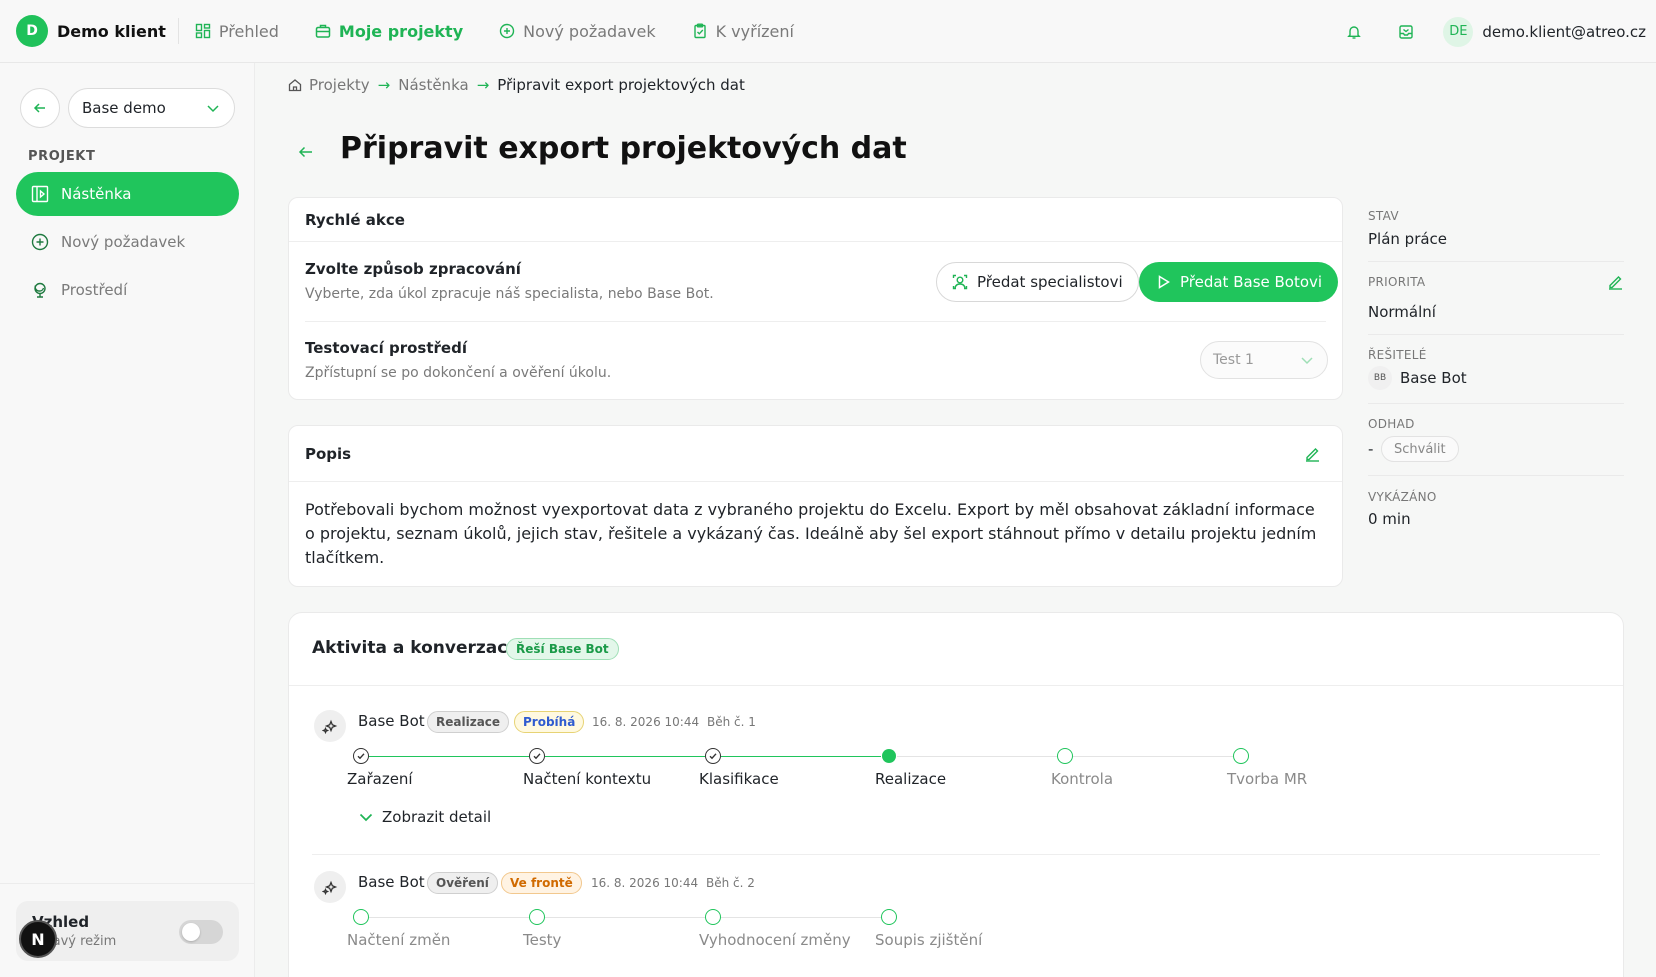 The width and height of the screenshot is (1656, 977). What do you see at coordinates (1371, 449) in the screenshot?
I see `estimate-value: -` at bounding box center [1371, 449].